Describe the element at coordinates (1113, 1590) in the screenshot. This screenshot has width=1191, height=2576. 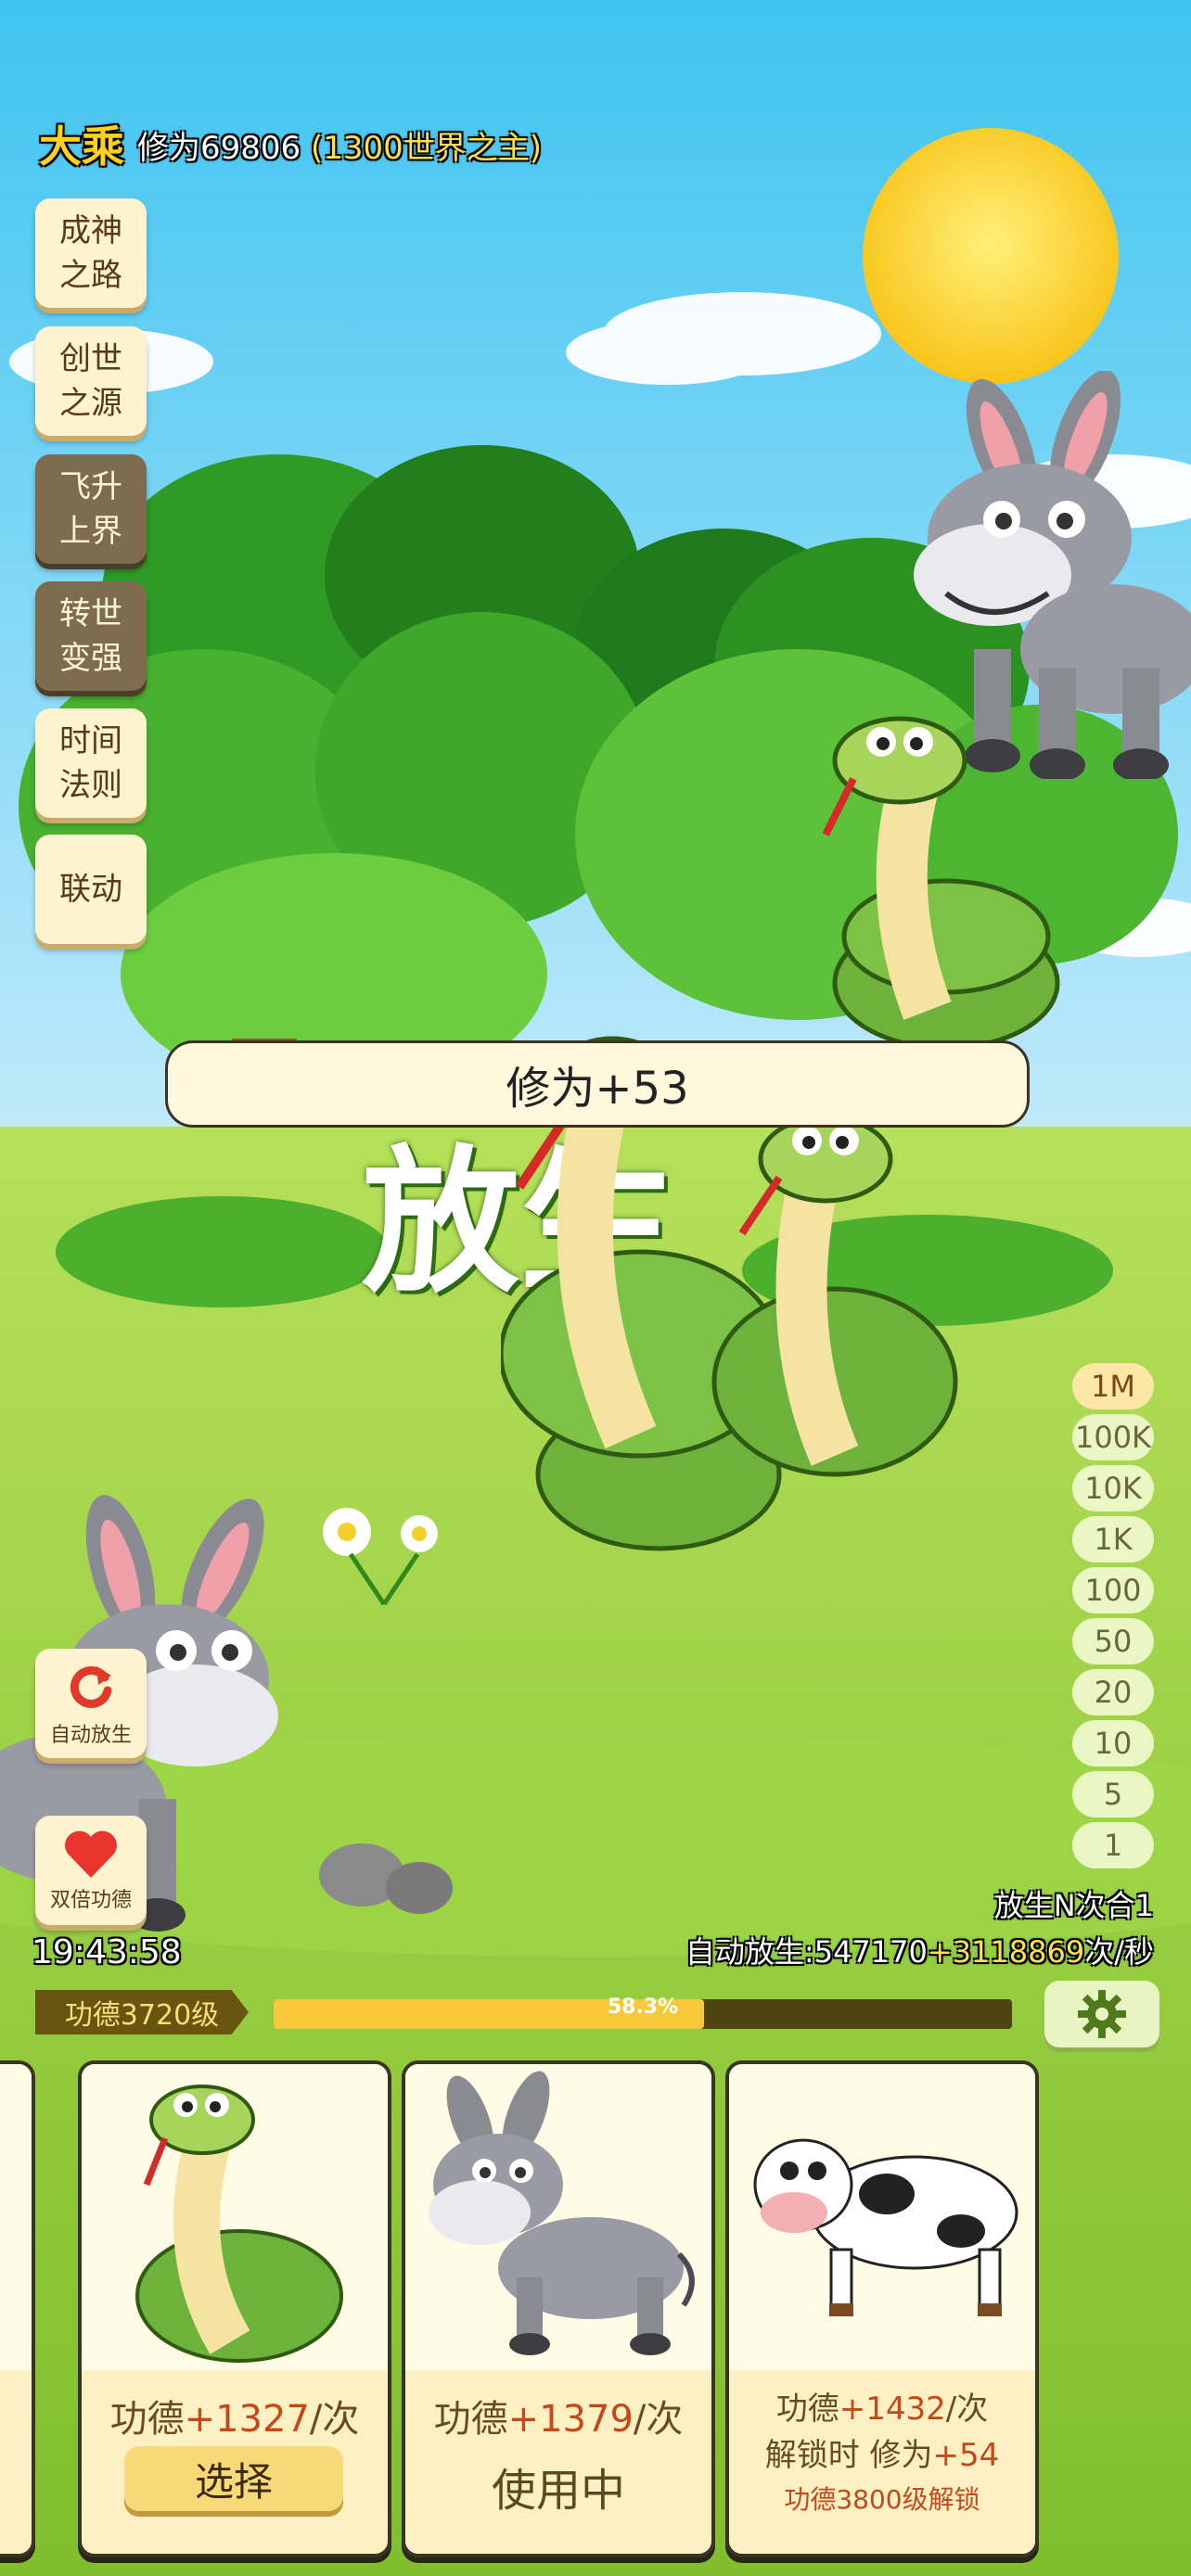
I see `multiplier-100: 100` at that location.